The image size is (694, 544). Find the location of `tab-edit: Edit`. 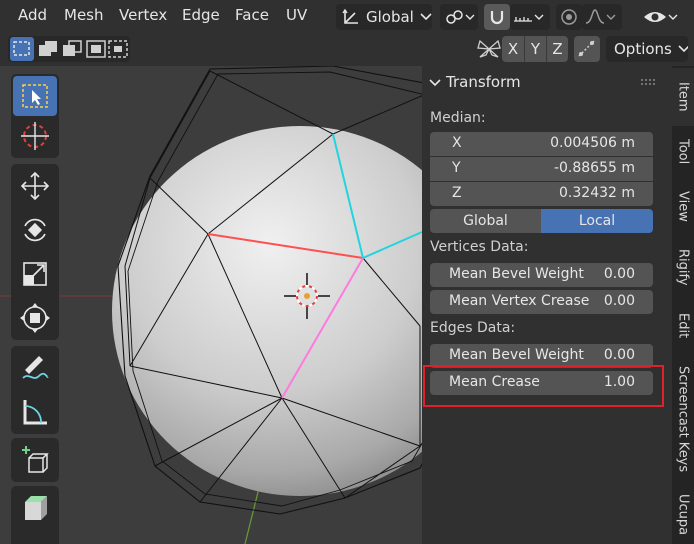

tab-edit: Edit is located at coordinates (683, 326).